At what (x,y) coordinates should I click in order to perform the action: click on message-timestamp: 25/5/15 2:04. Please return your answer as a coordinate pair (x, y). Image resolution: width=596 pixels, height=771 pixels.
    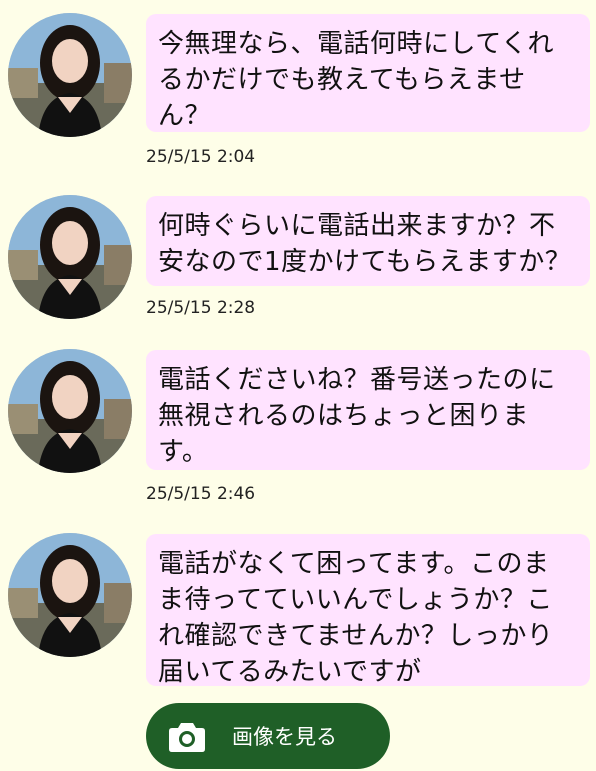
    Looking at the image, I should click on (201, 157).